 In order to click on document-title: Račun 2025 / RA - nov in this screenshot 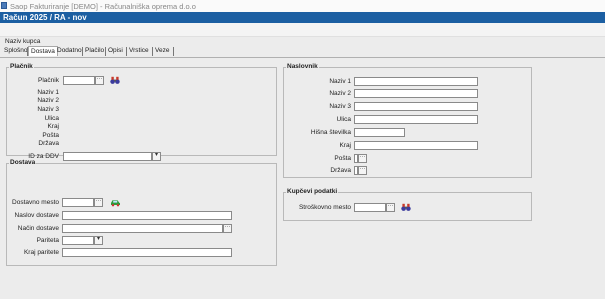, I will do `click(45, 17)`.